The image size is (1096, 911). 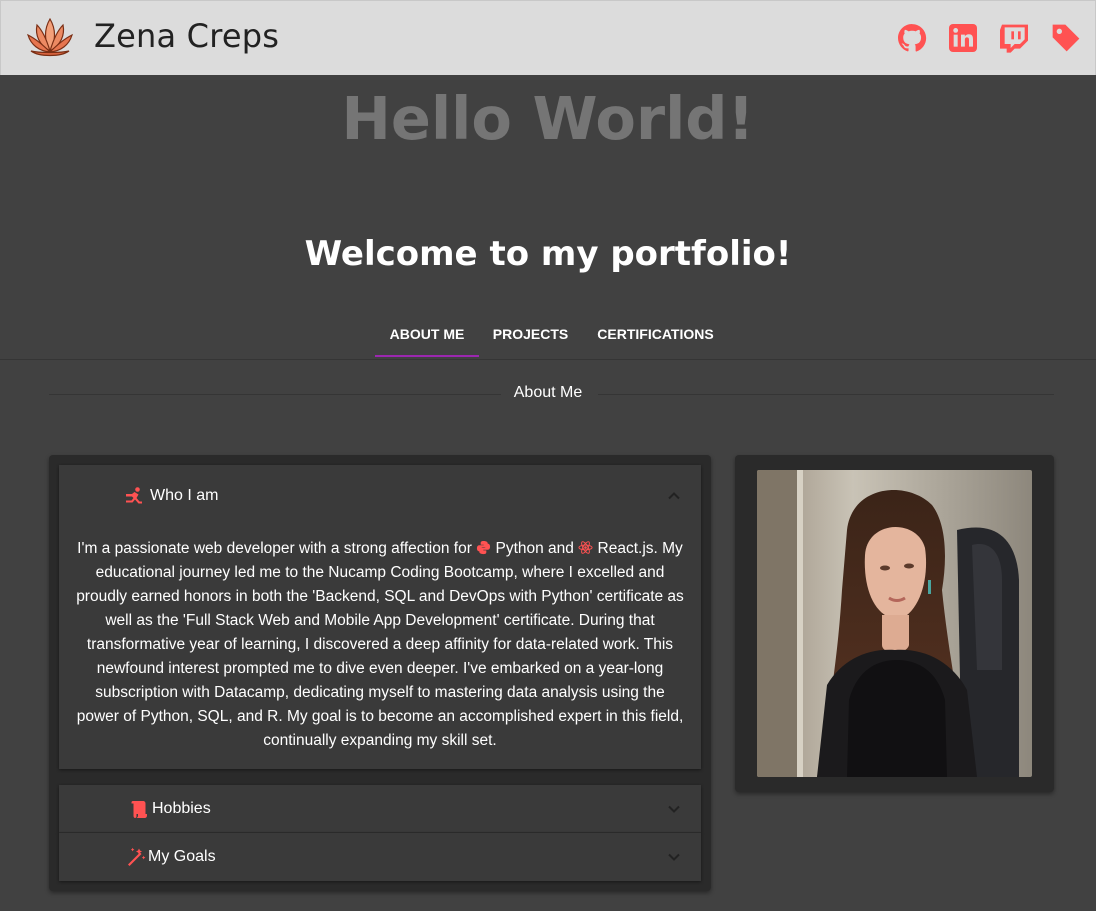 I want to click on accordion-header-hobbies: Hobbies, so click(x=380, y=809).